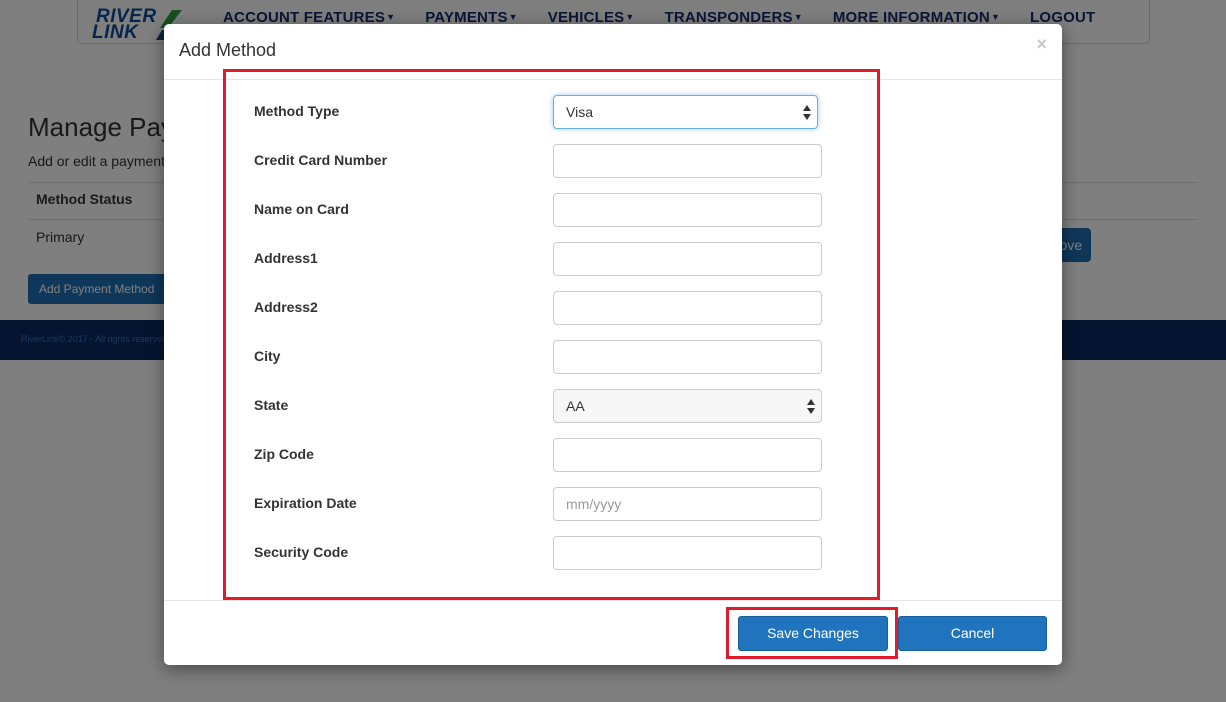 The image size is (1226, 702). Describe the element at coordinates (687, 308) in the screenshot. I see `address2-input` at that location.